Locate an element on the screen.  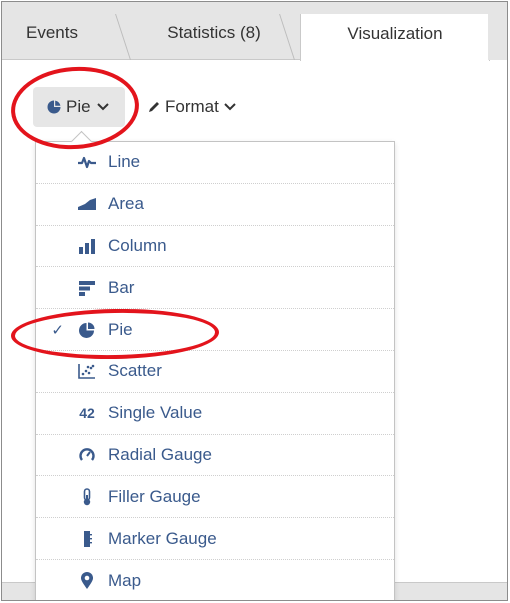
menu-item-area: Area is located at coordinates (215, 205).